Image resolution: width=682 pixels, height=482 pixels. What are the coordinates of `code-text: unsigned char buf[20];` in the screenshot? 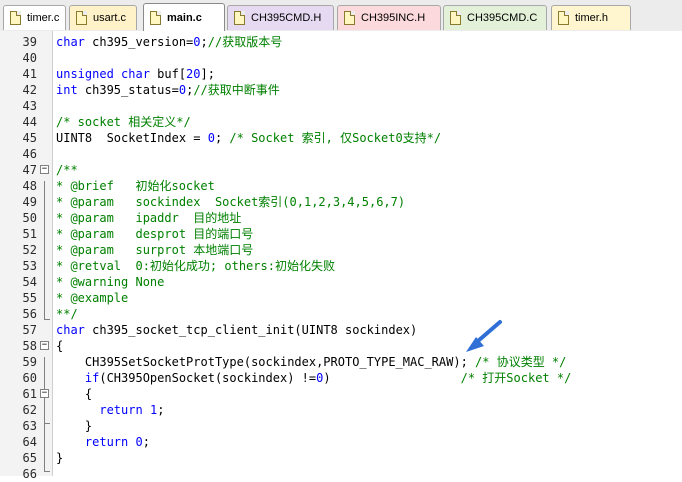 It's located at (135, 74).